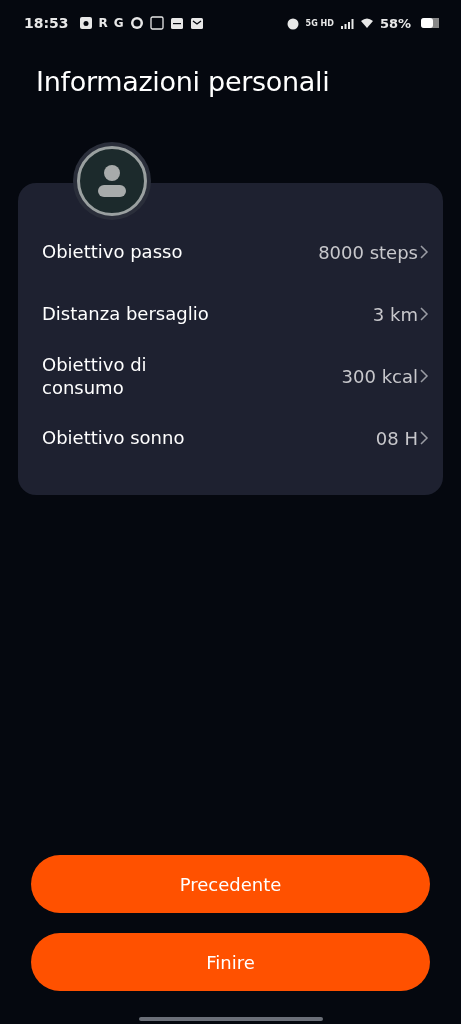 This screenshot has height=1024, width=461. Describe the element at coordinates (183, 81) in the screenshot. I see `page-title: Informazioni personali` at that location.